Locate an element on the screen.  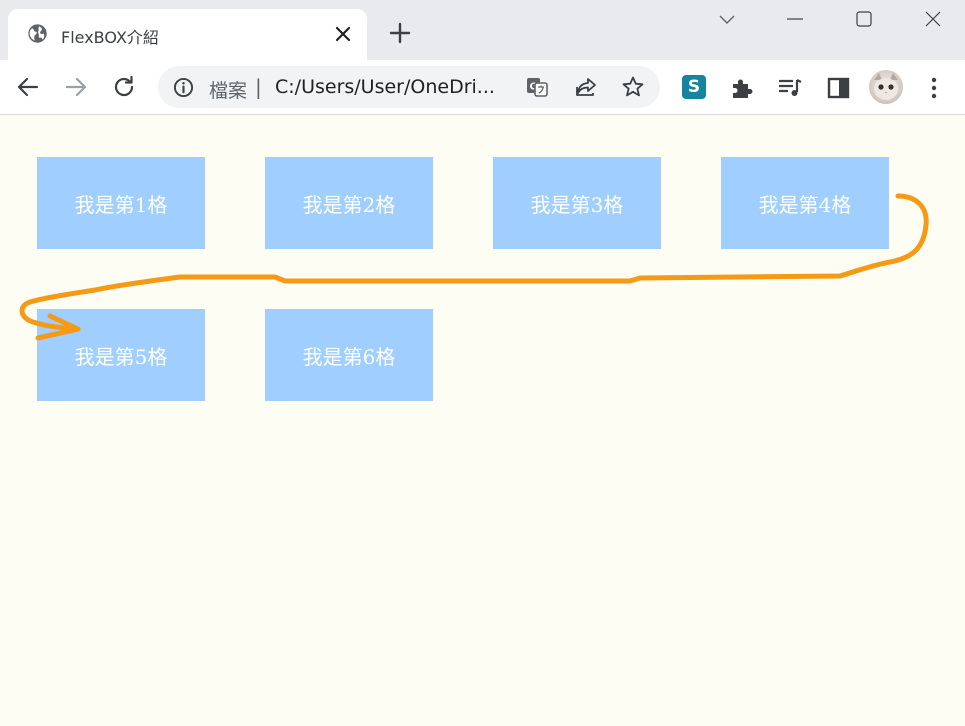
back-arrow-icon is located at coordinates (28, 87).